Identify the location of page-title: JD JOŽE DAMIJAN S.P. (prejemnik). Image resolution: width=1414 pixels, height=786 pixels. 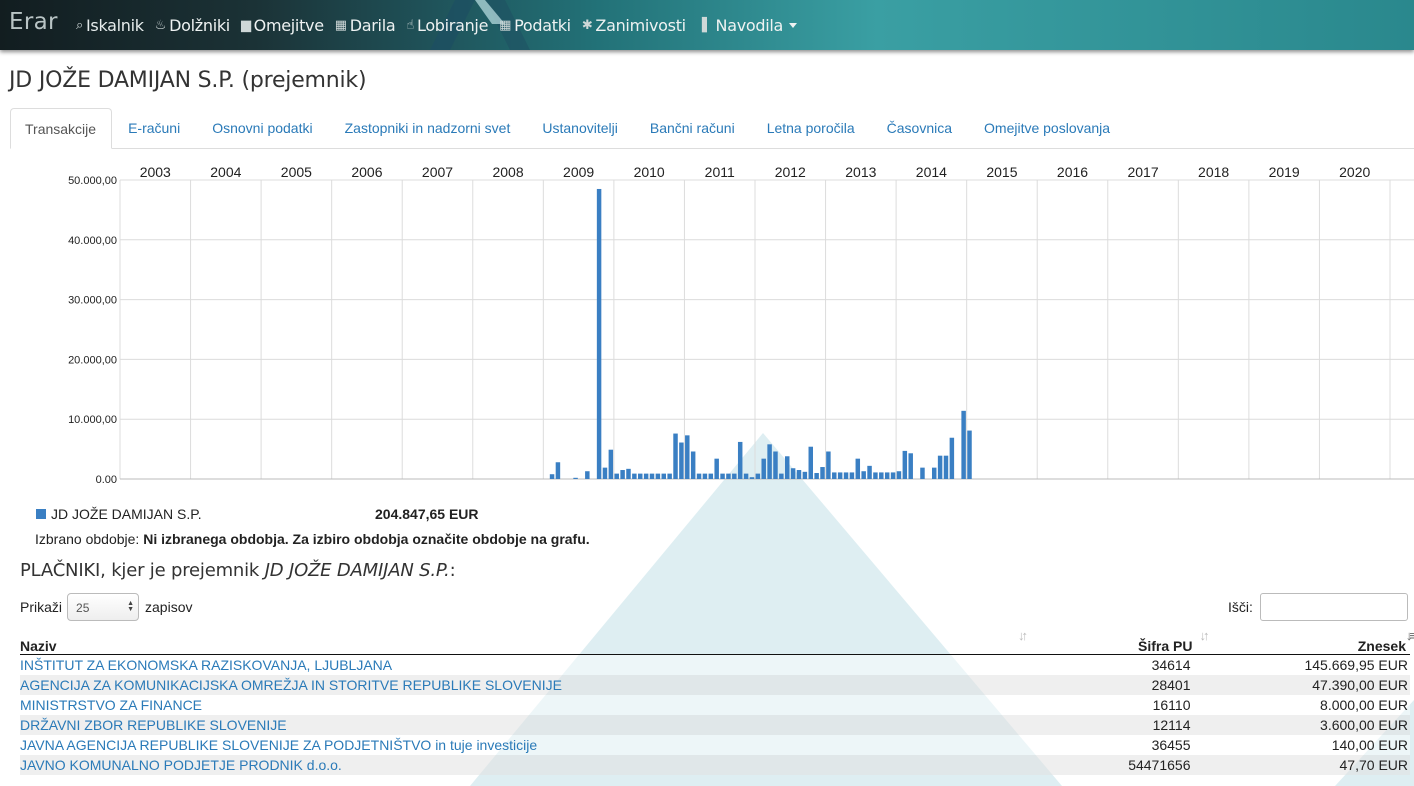
(188, 80).